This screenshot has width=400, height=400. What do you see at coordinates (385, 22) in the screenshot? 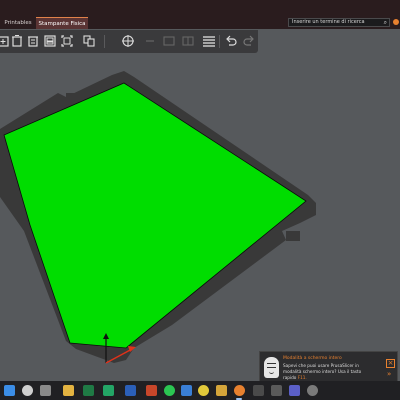
I see `search-icon: ⌕` at bounding box center [385, 22].